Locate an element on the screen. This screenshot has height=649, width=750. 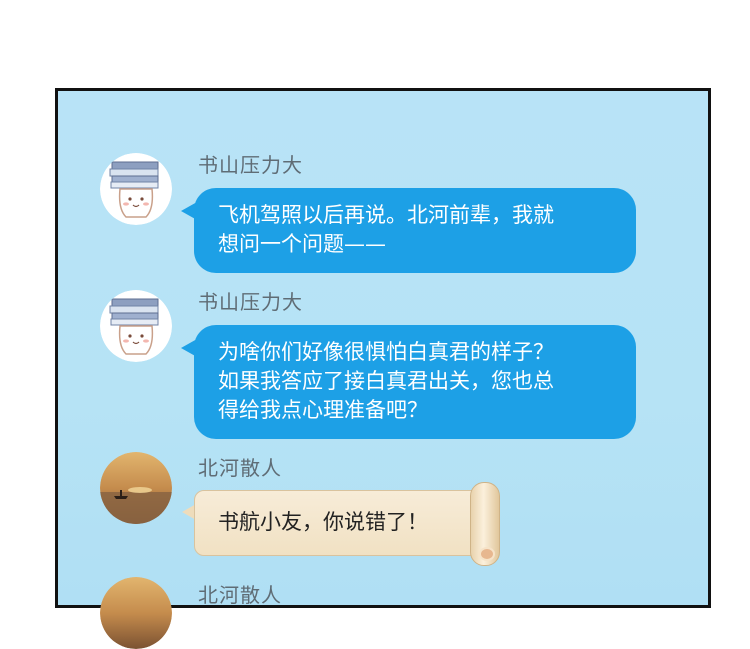
message-line: 如果我答应了接白真君出关，您也总 is located at coordinates (386, 381).